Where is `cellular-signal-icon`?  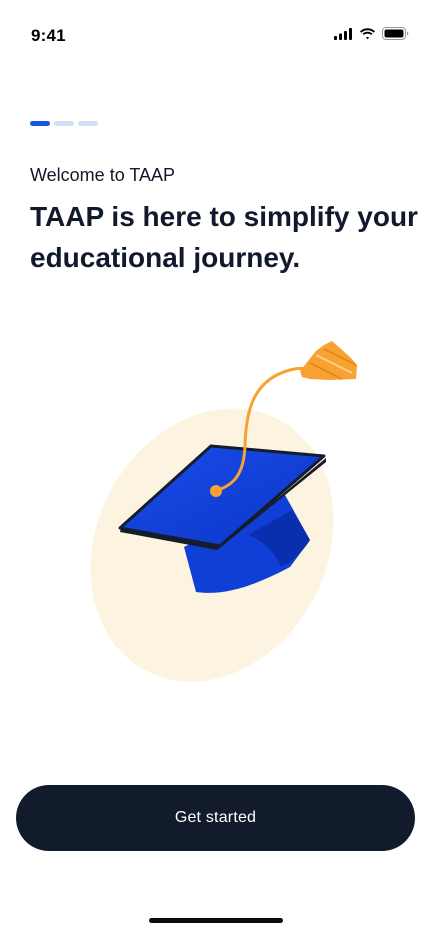 cellular-signal-icon is located at coordinates (343, 33).